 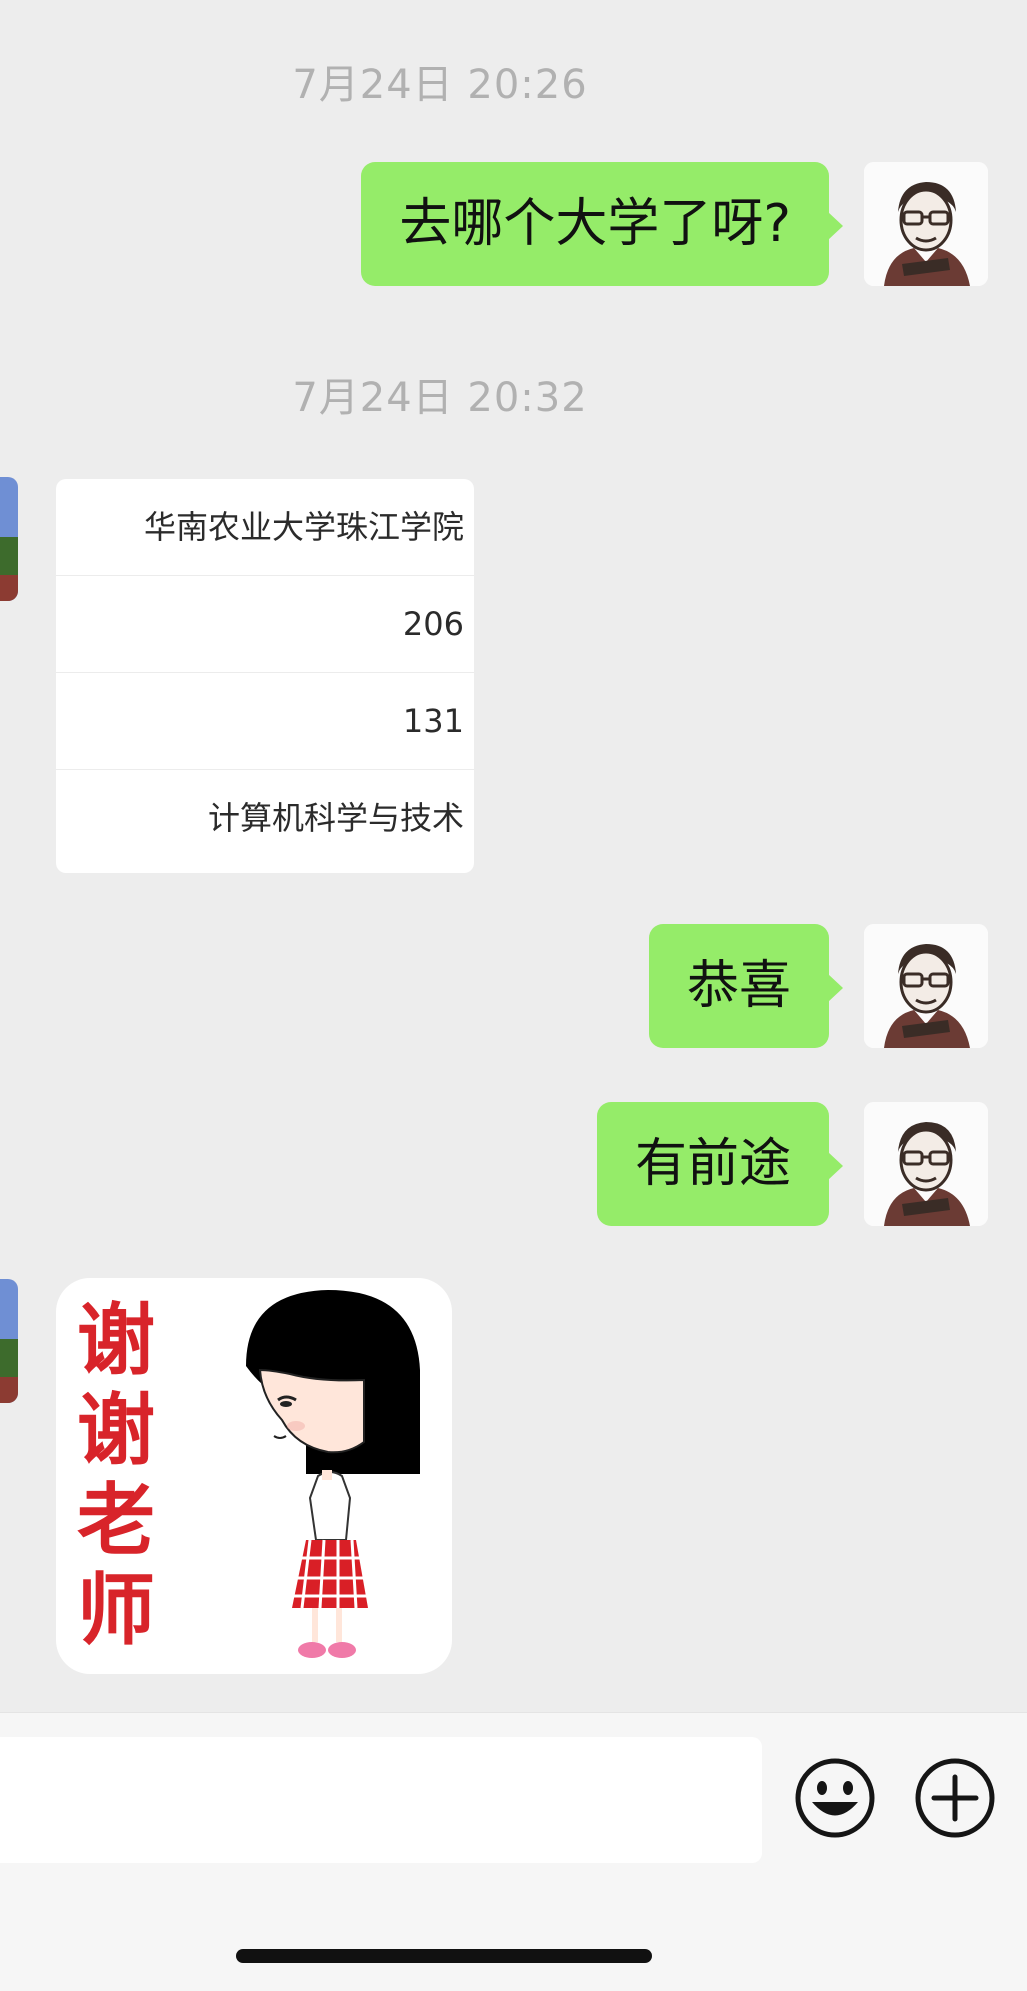 I want to click on message-input, so click(x=381, y=1800).